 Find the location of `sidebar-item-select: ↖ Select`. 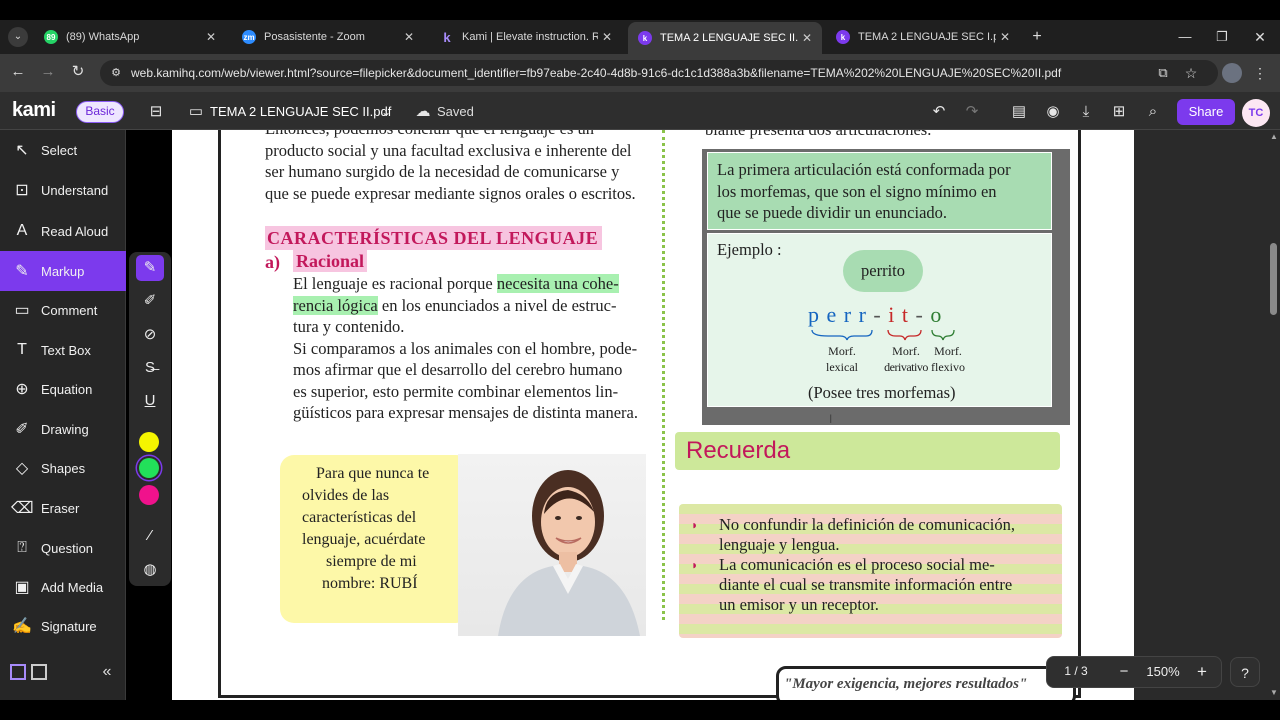

sidebar-item-select: ↖ Select is located at coordinates (63, 150).